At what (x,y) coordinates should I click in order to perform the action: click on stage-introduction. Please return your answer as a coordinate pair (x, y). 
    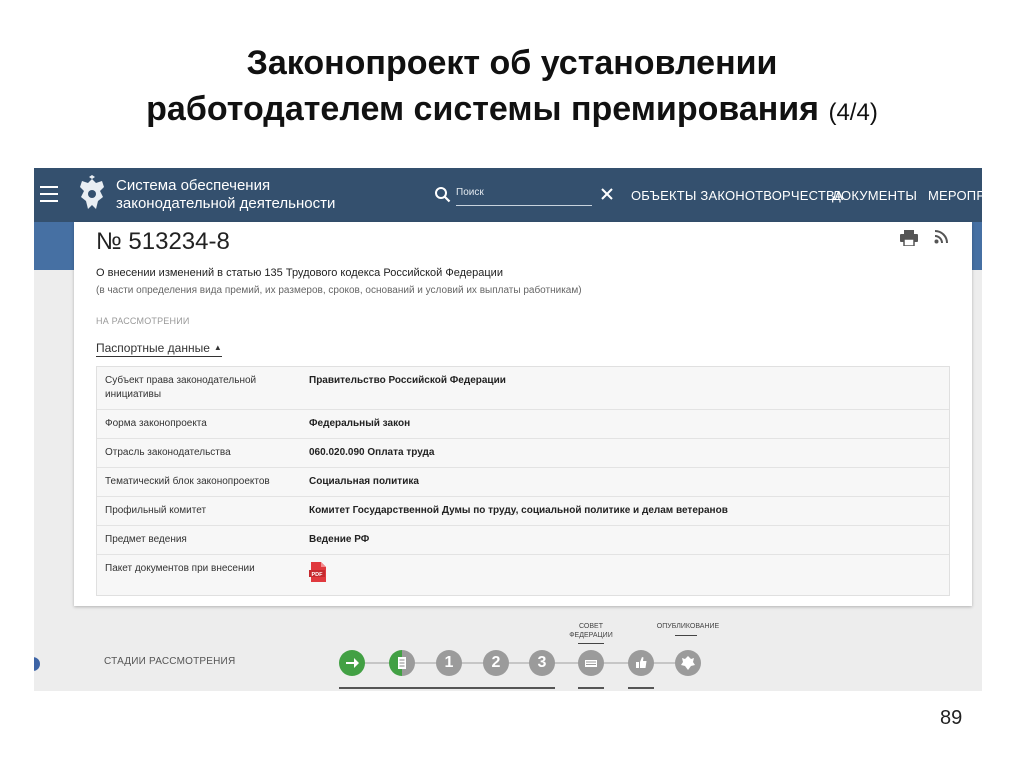
    Looking at the image, I should click on (352, 663).